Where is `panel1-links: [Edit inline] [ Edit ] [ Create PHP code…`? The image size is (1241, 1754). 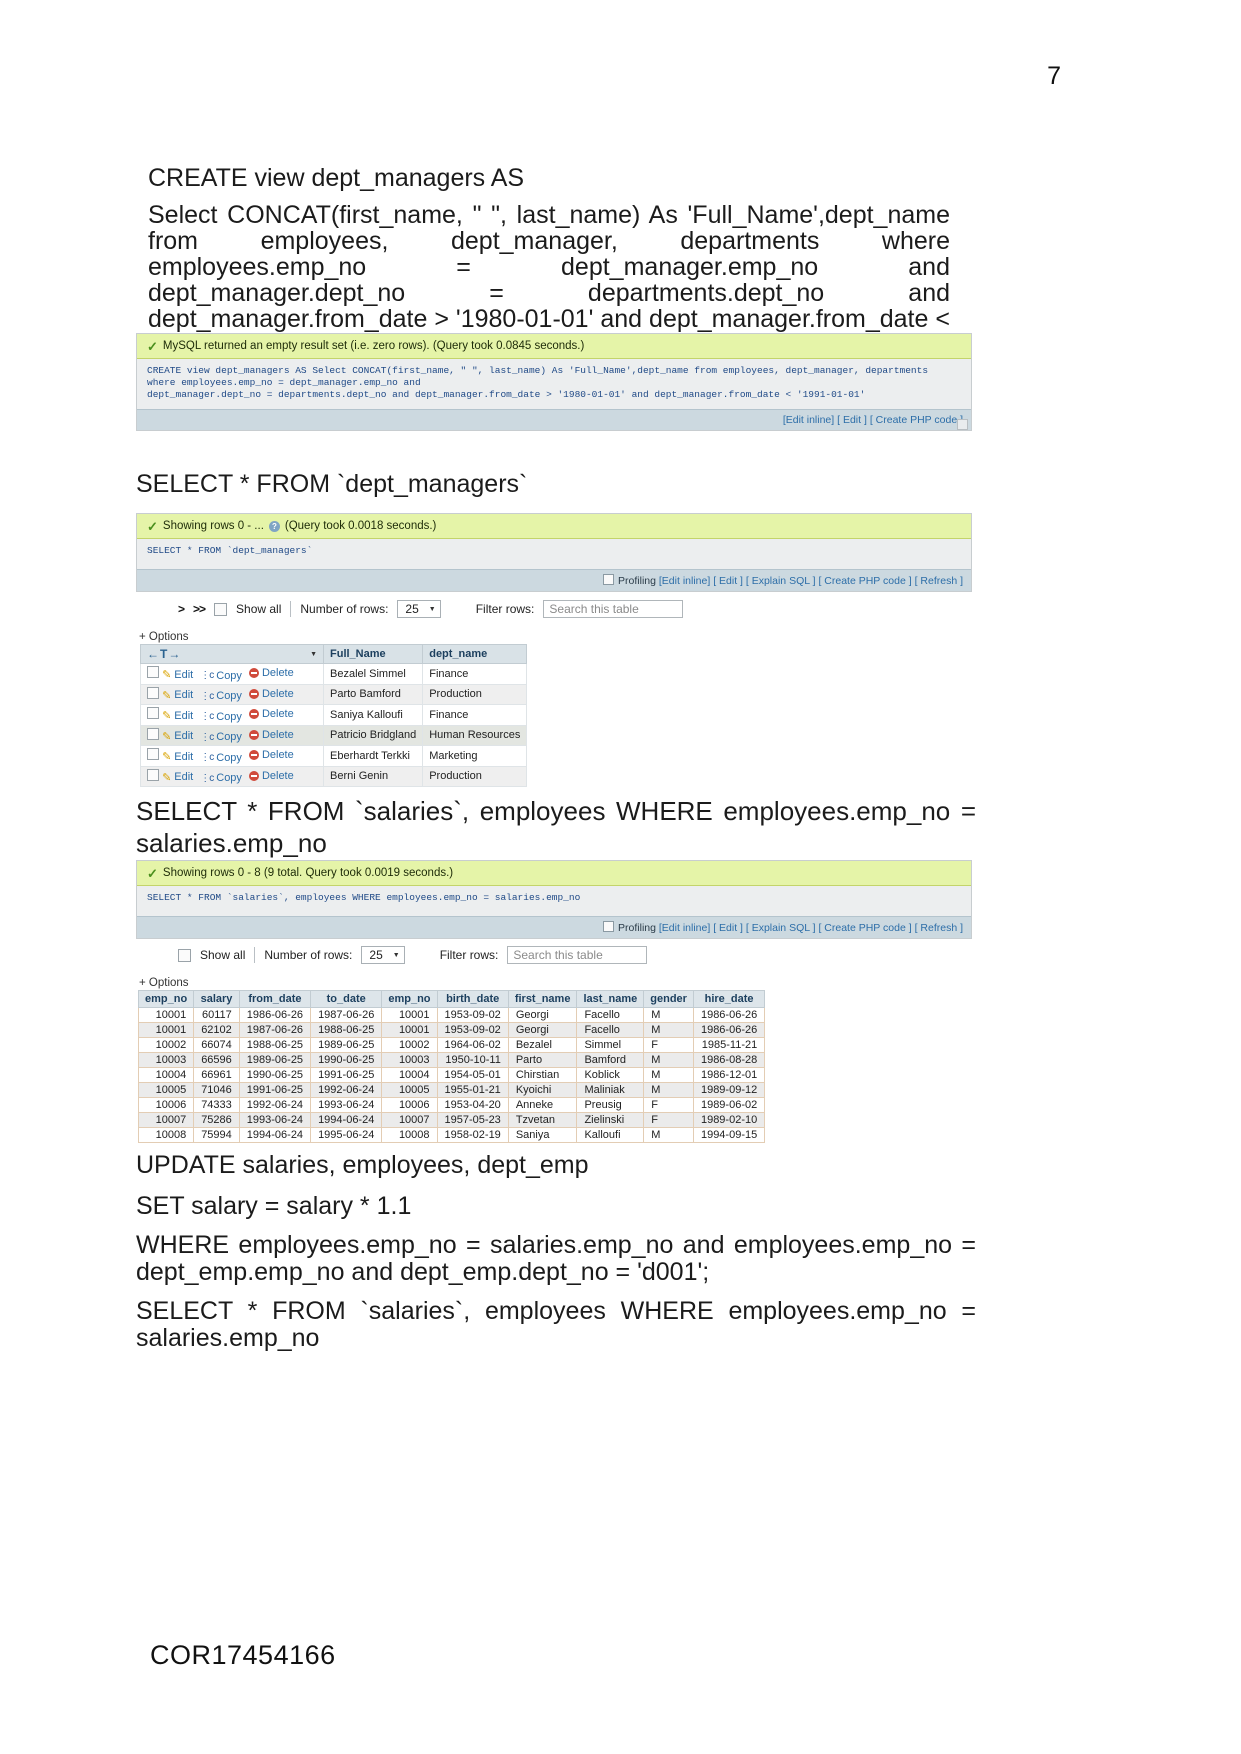
panel1-links: [Edit inline] [ Edit ] [ Create PHP code… is located at coordinates (554, 419).